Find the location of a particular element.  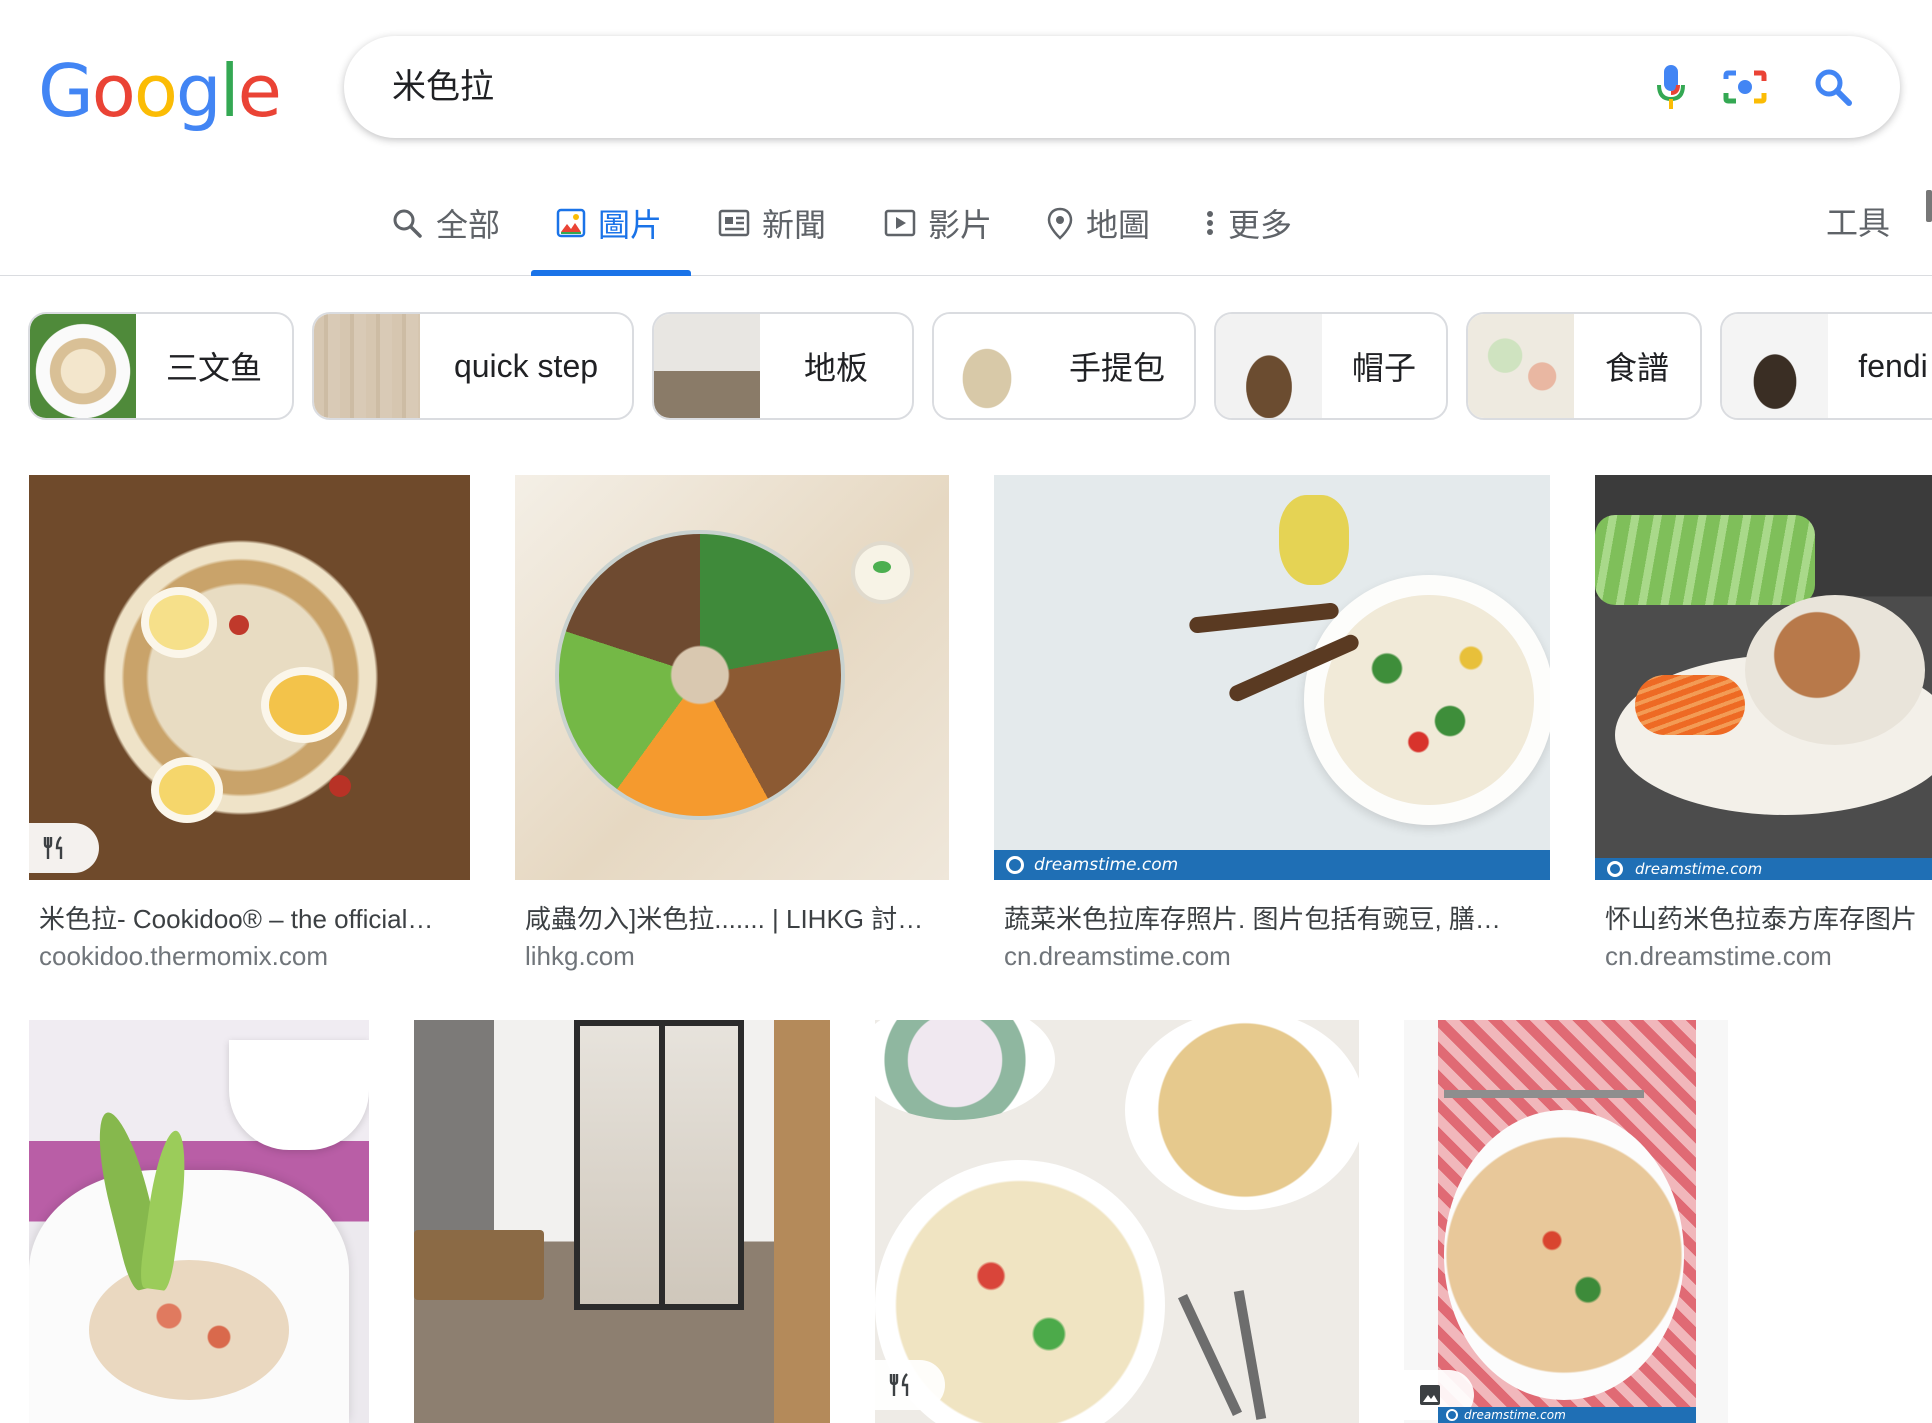

chip-fendi: fendi is located at coordinates (1826, 366).